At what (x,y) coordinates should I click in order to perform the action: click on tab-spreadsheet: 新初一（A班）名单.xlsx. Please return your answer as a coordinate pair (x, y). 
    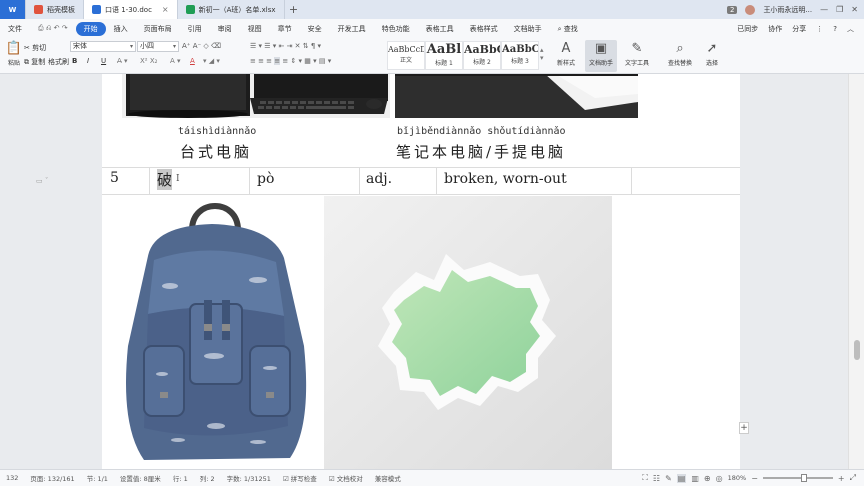
    Looking at the image, I should click on (231, 9).